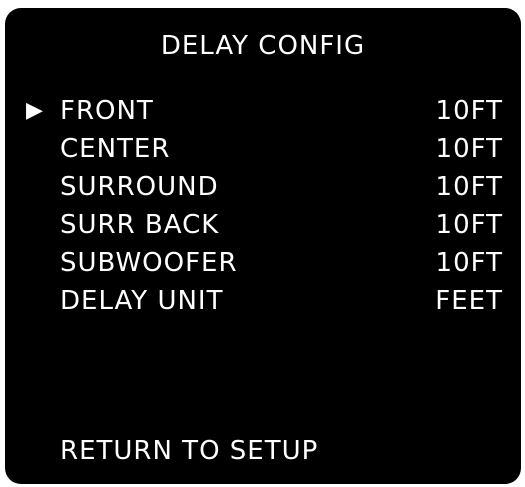  I want to click on menu-title: DELAY CONFIG, so click(263, 46).